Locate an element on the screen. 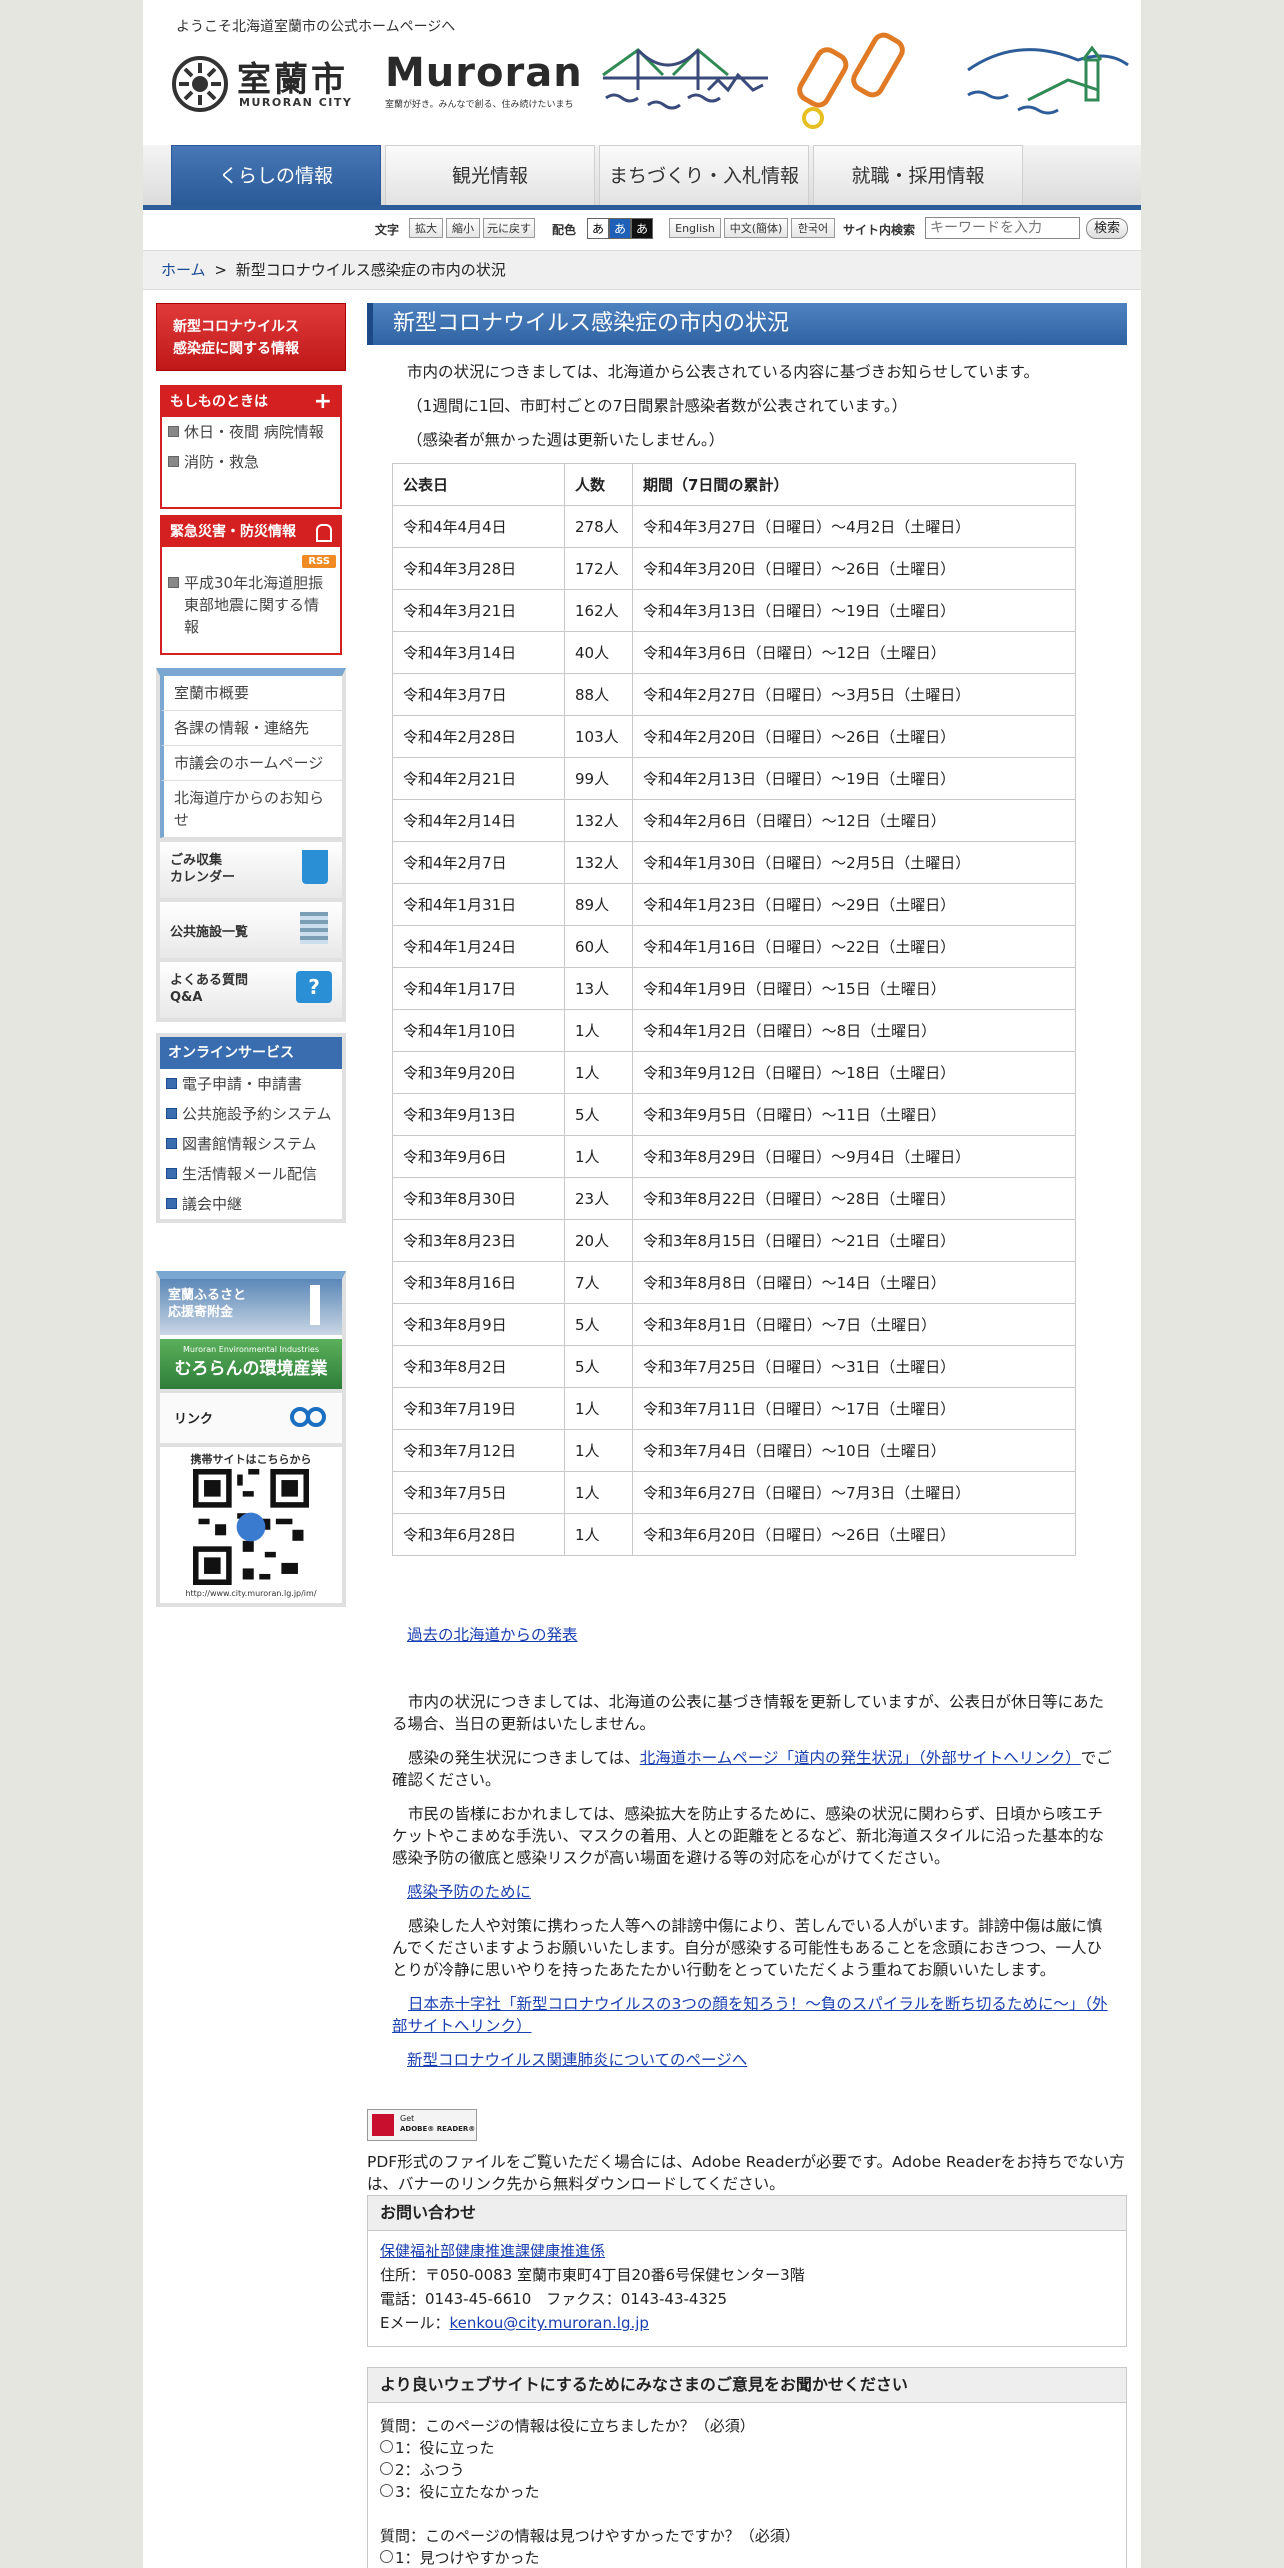 The image size is (1284, 2568). rss-badge: RSS is located at coordinates (319, 561).